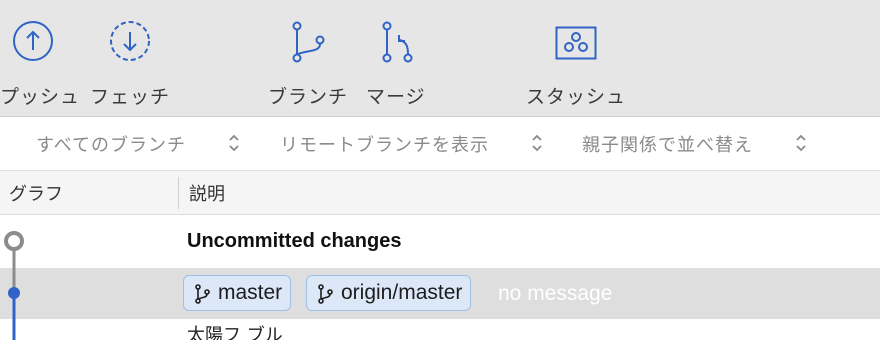 The width and height of the screenshot is (880, 340). I want to click on branch-badge-label: master, so click(250, 292).